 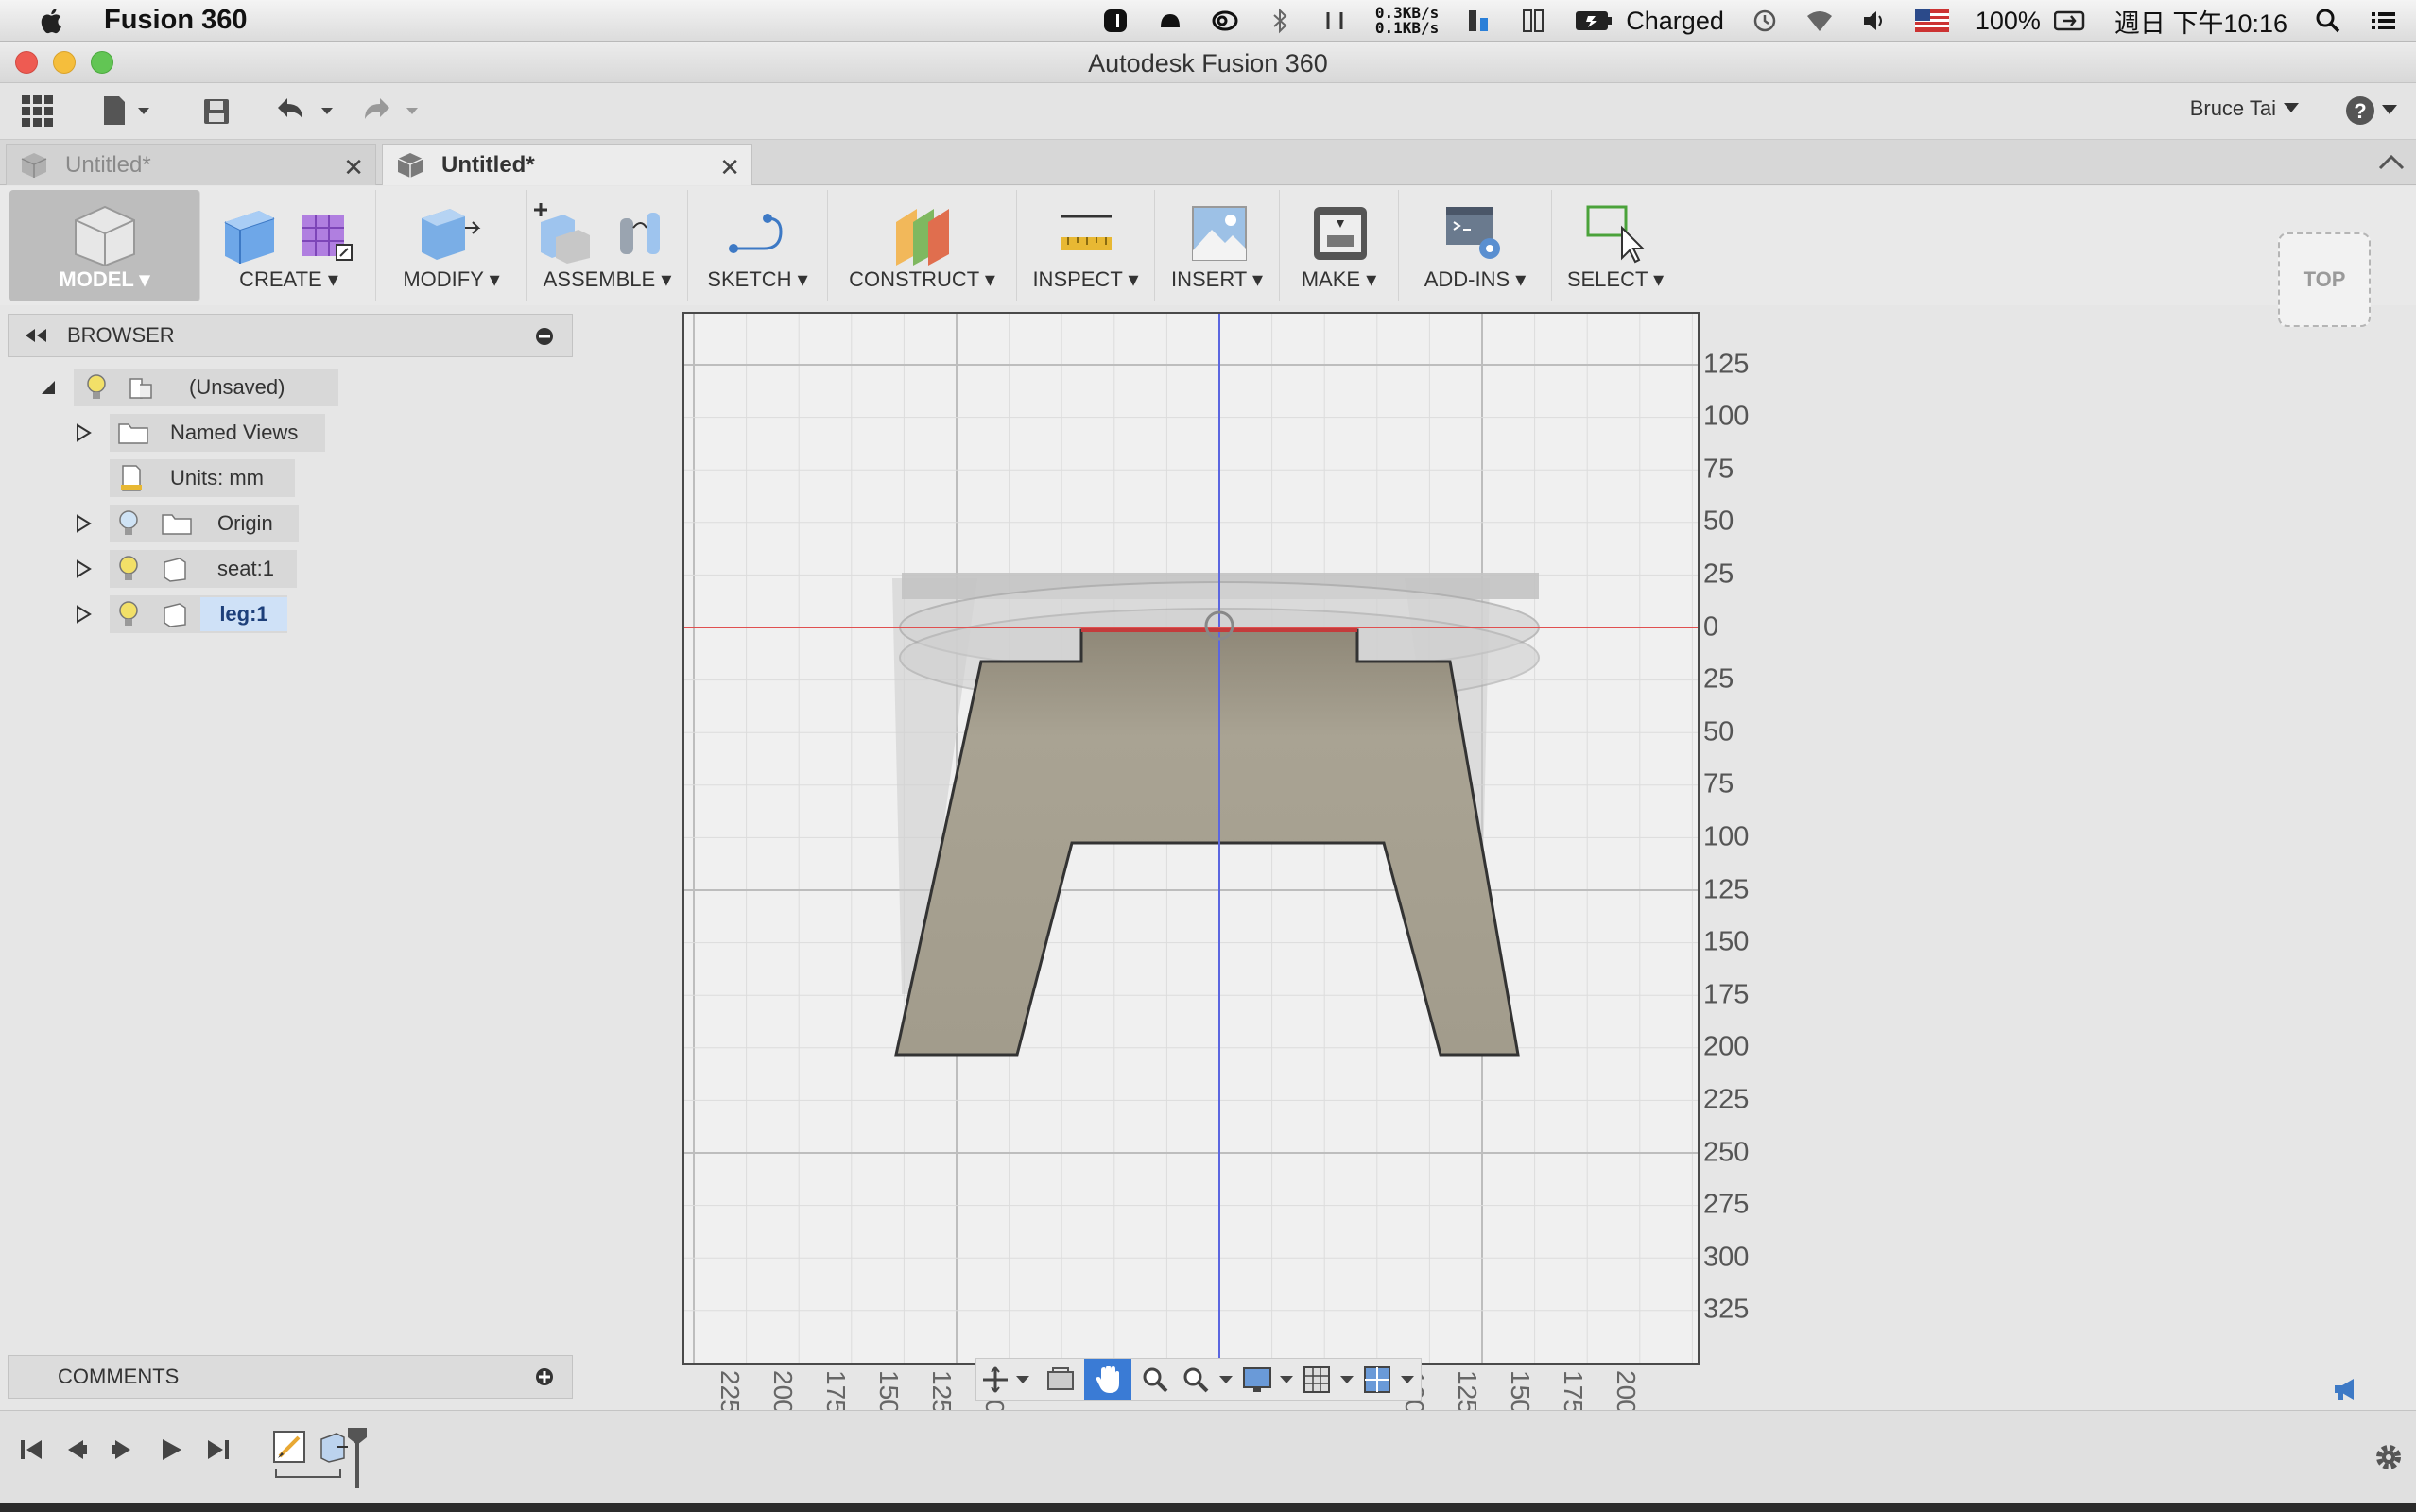 What do you see at coordinates (31, 1449) in the screenshot?
I see `go-to-start-icon` at bounding box center [31, 1449].